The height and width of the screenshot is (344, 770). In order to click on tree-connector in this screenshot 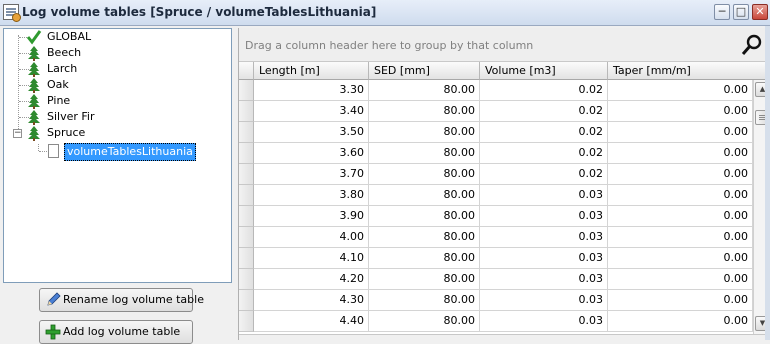, I will do `click(43, 151)`.